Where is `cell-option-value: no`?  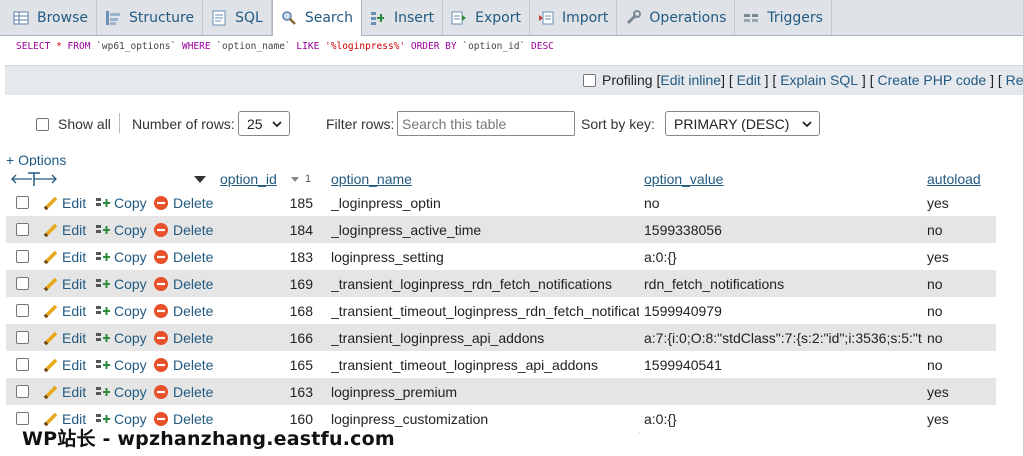 cell-option-value: no is located at coordinates (783, 202).